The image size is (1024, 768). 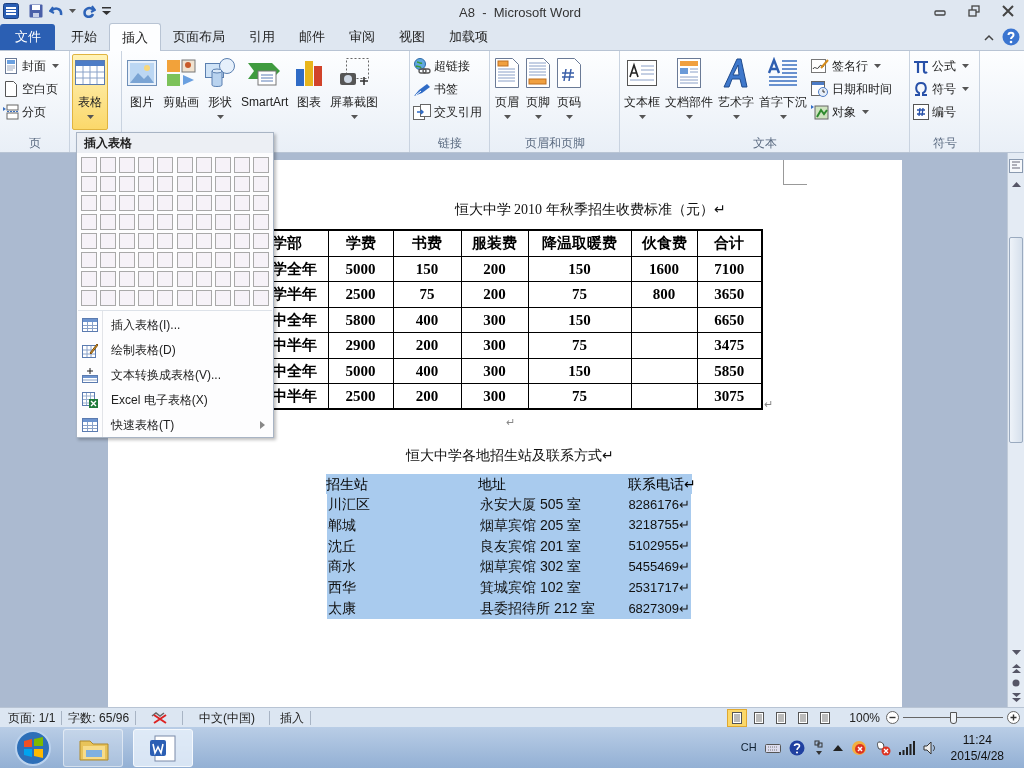 What do you see at coordinates (362, 36) in the screenshot?
I see `ribbon-tab: 审阅` at bounding box center [362, 36].